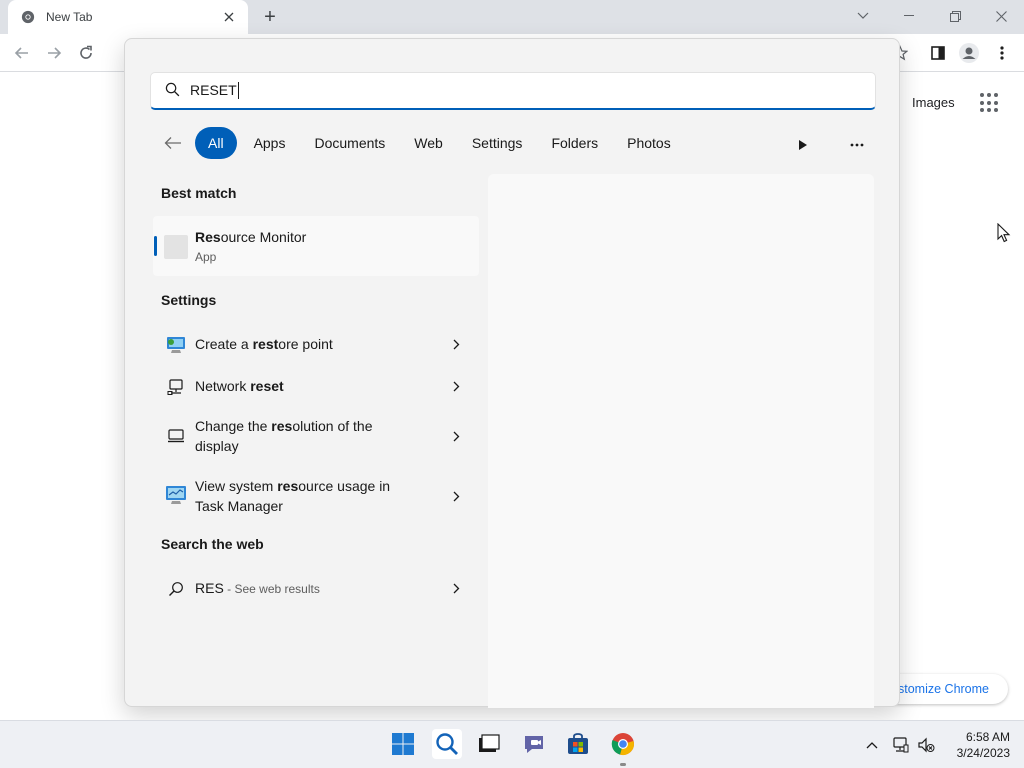  I want to click on taskbar: 6:58 AM 3/24/2023, so click(512, 744).